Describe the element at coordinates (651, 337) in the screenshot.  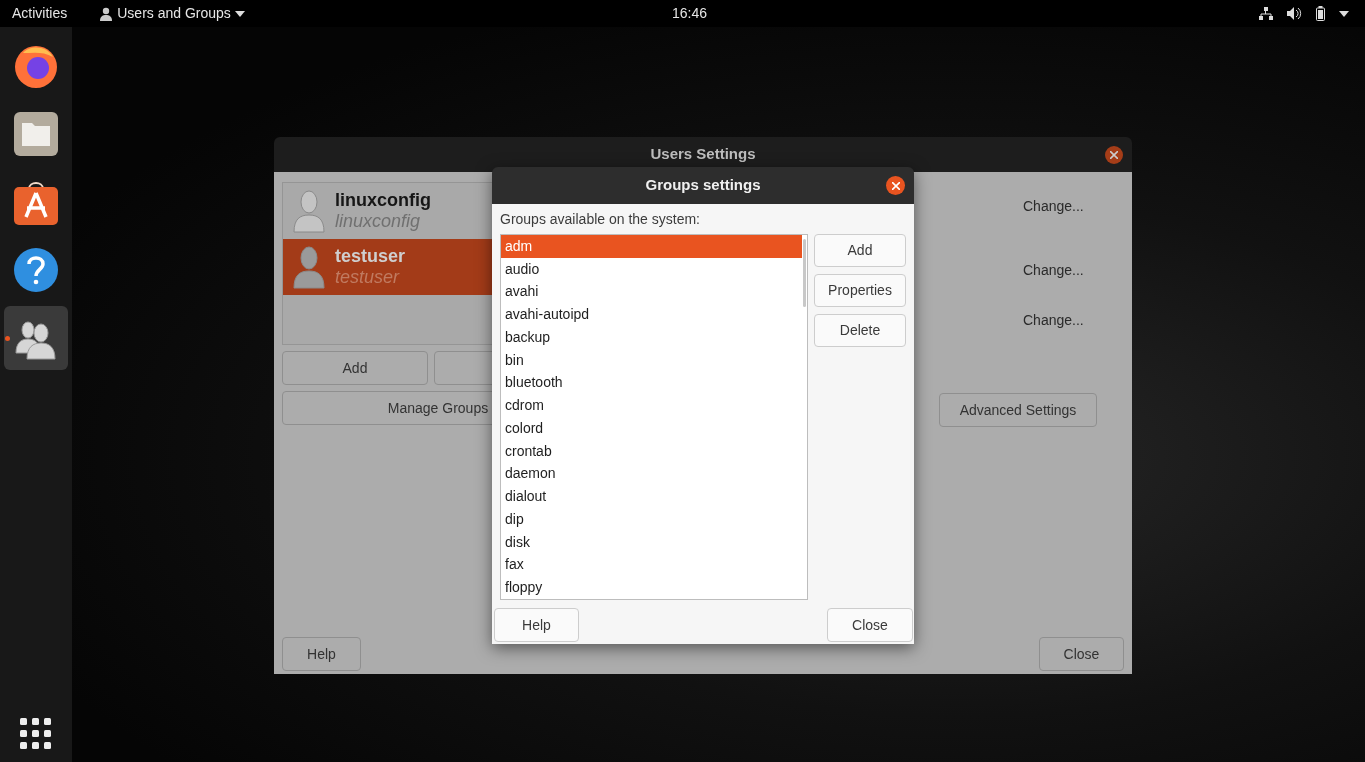
I see `group-item: backup` at that location.